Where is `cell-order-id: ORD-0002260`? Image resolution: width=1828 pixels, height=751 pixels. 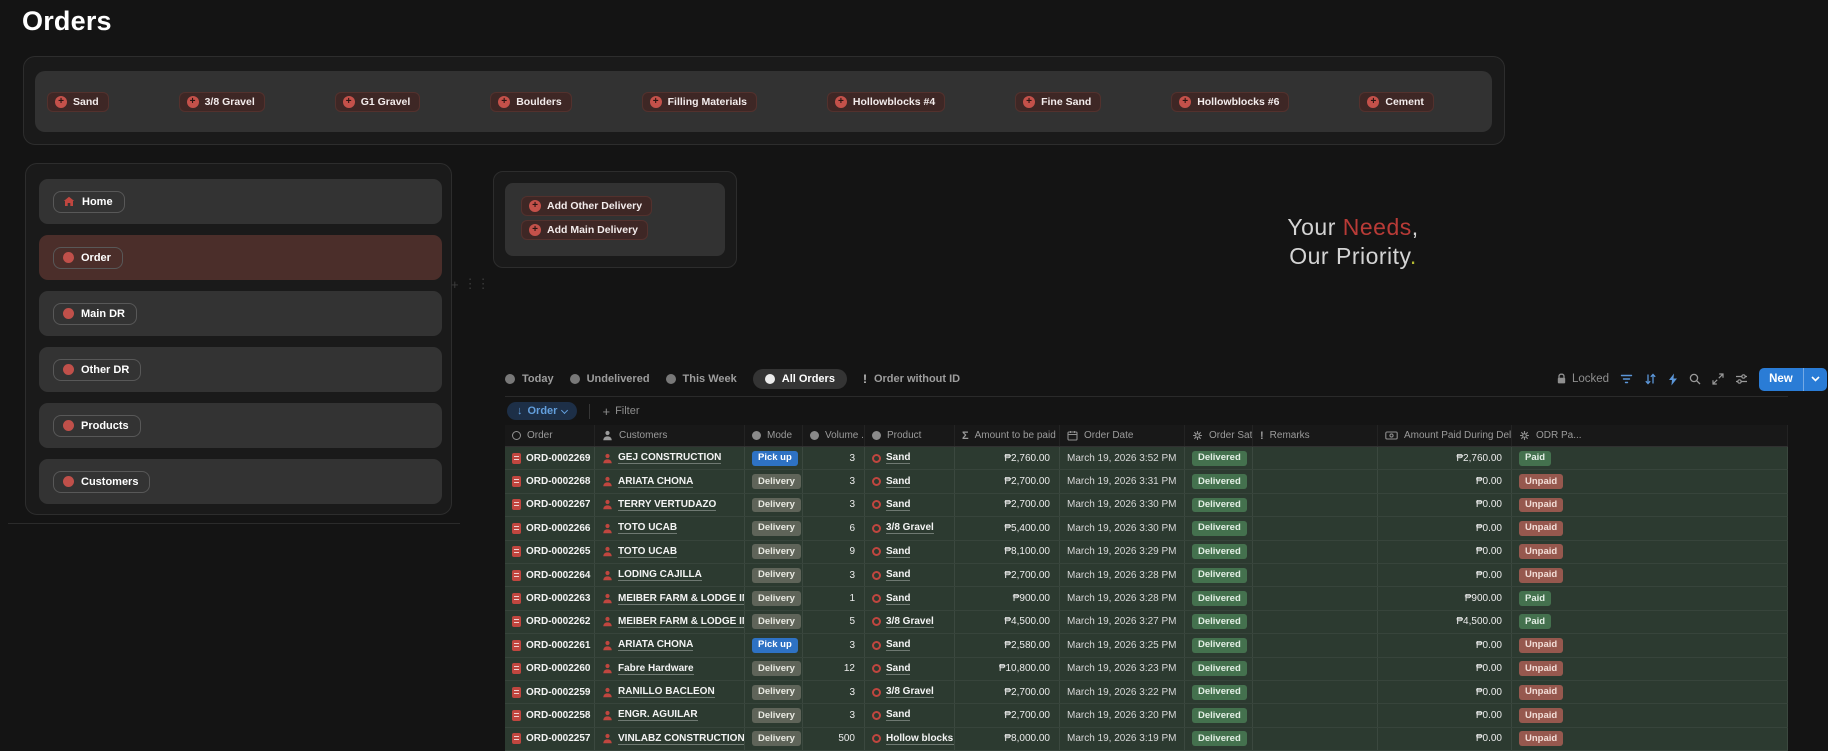 cell-order-id: ORD-0002260 is located at coordinates (550, 668).